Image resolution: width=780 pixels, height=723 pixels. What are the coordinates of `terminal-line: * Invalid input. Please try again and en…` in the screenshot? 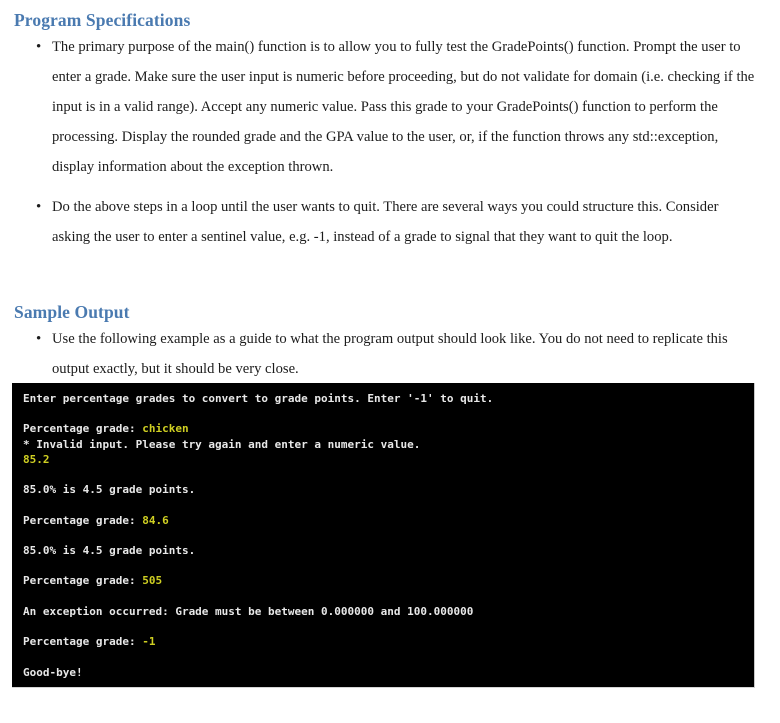 It's located at (222, 444).